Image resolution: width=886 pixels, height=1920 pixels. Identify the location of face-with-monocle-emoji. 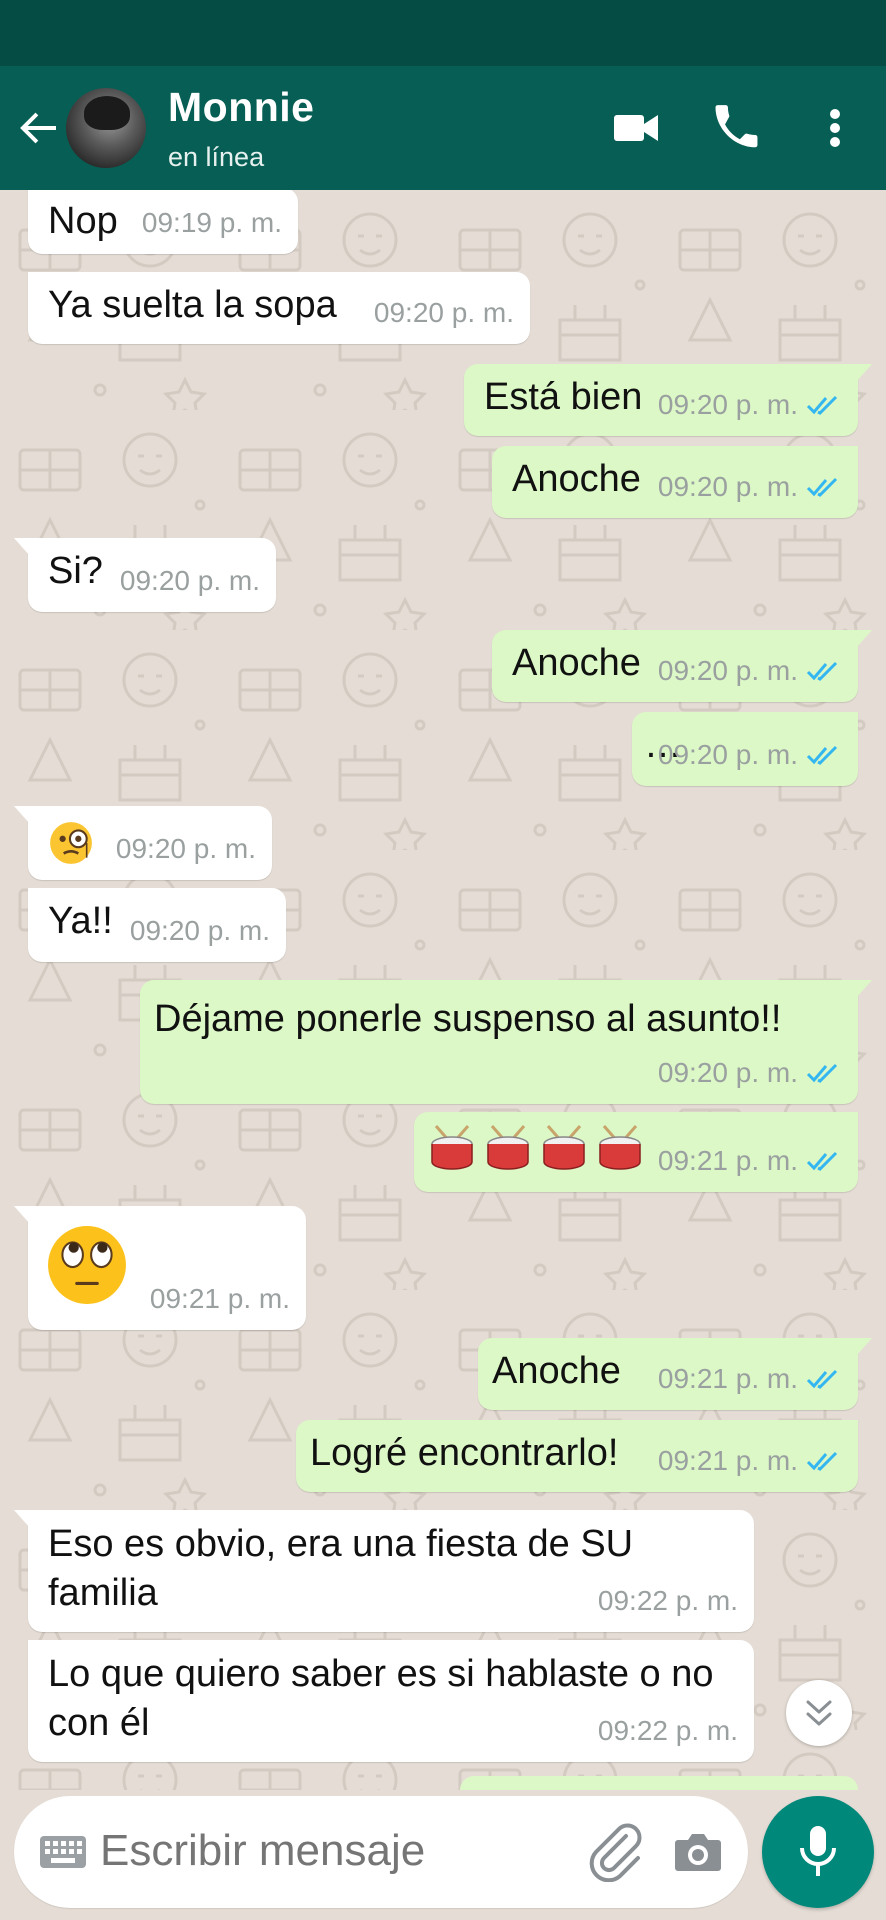
(71, 843).